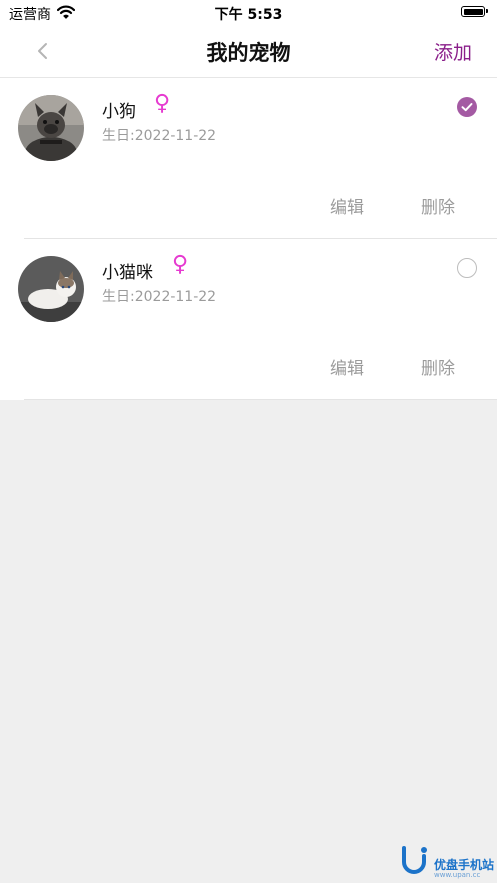  I want to click on selected-check-icon, so click(467, 107).